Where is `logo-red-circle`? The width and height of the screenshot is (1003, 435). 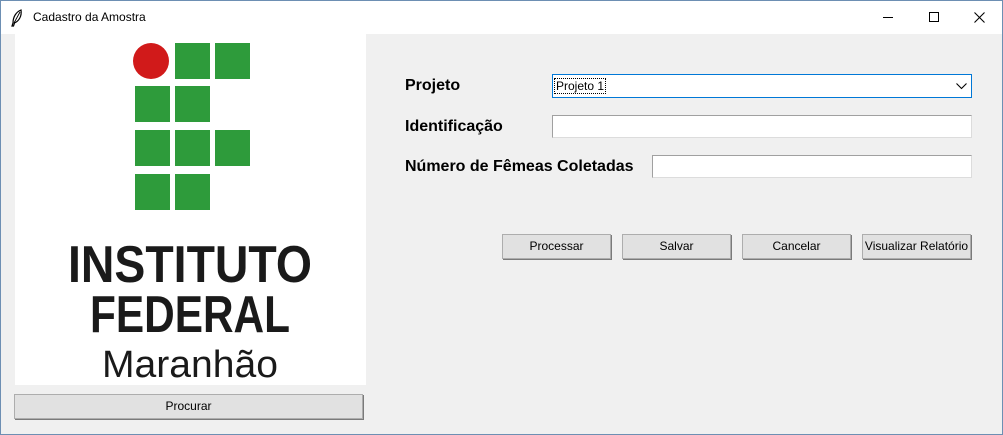
logo-red-circle is located at coordinates (151, 61).